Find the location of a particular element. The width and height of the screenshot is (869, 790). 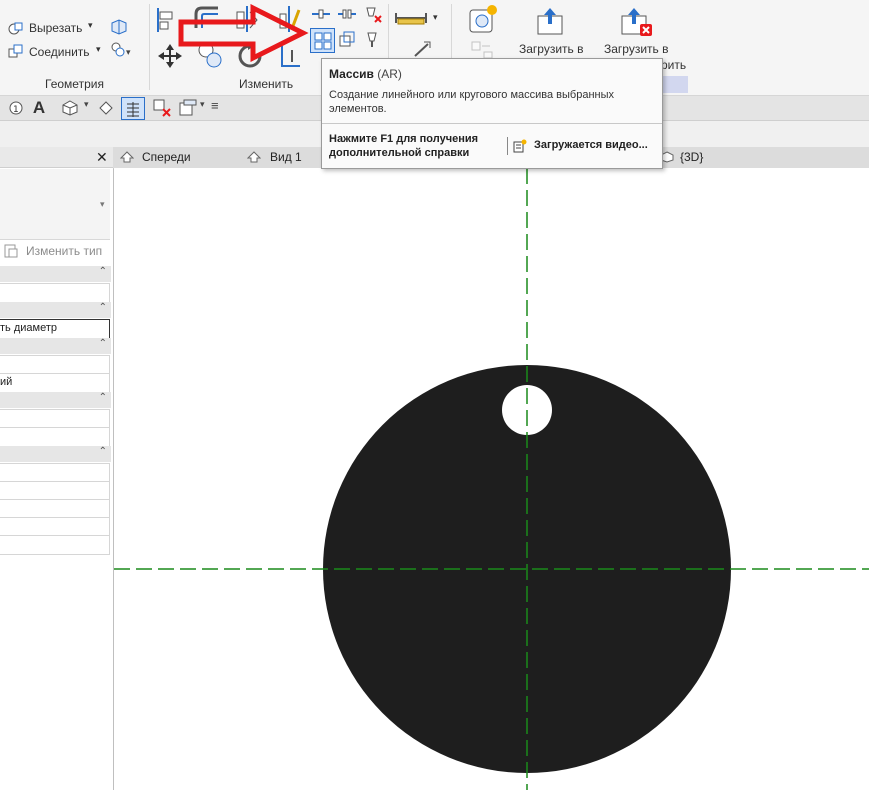

load-into-project-icon is located at coordinates (550, 21).